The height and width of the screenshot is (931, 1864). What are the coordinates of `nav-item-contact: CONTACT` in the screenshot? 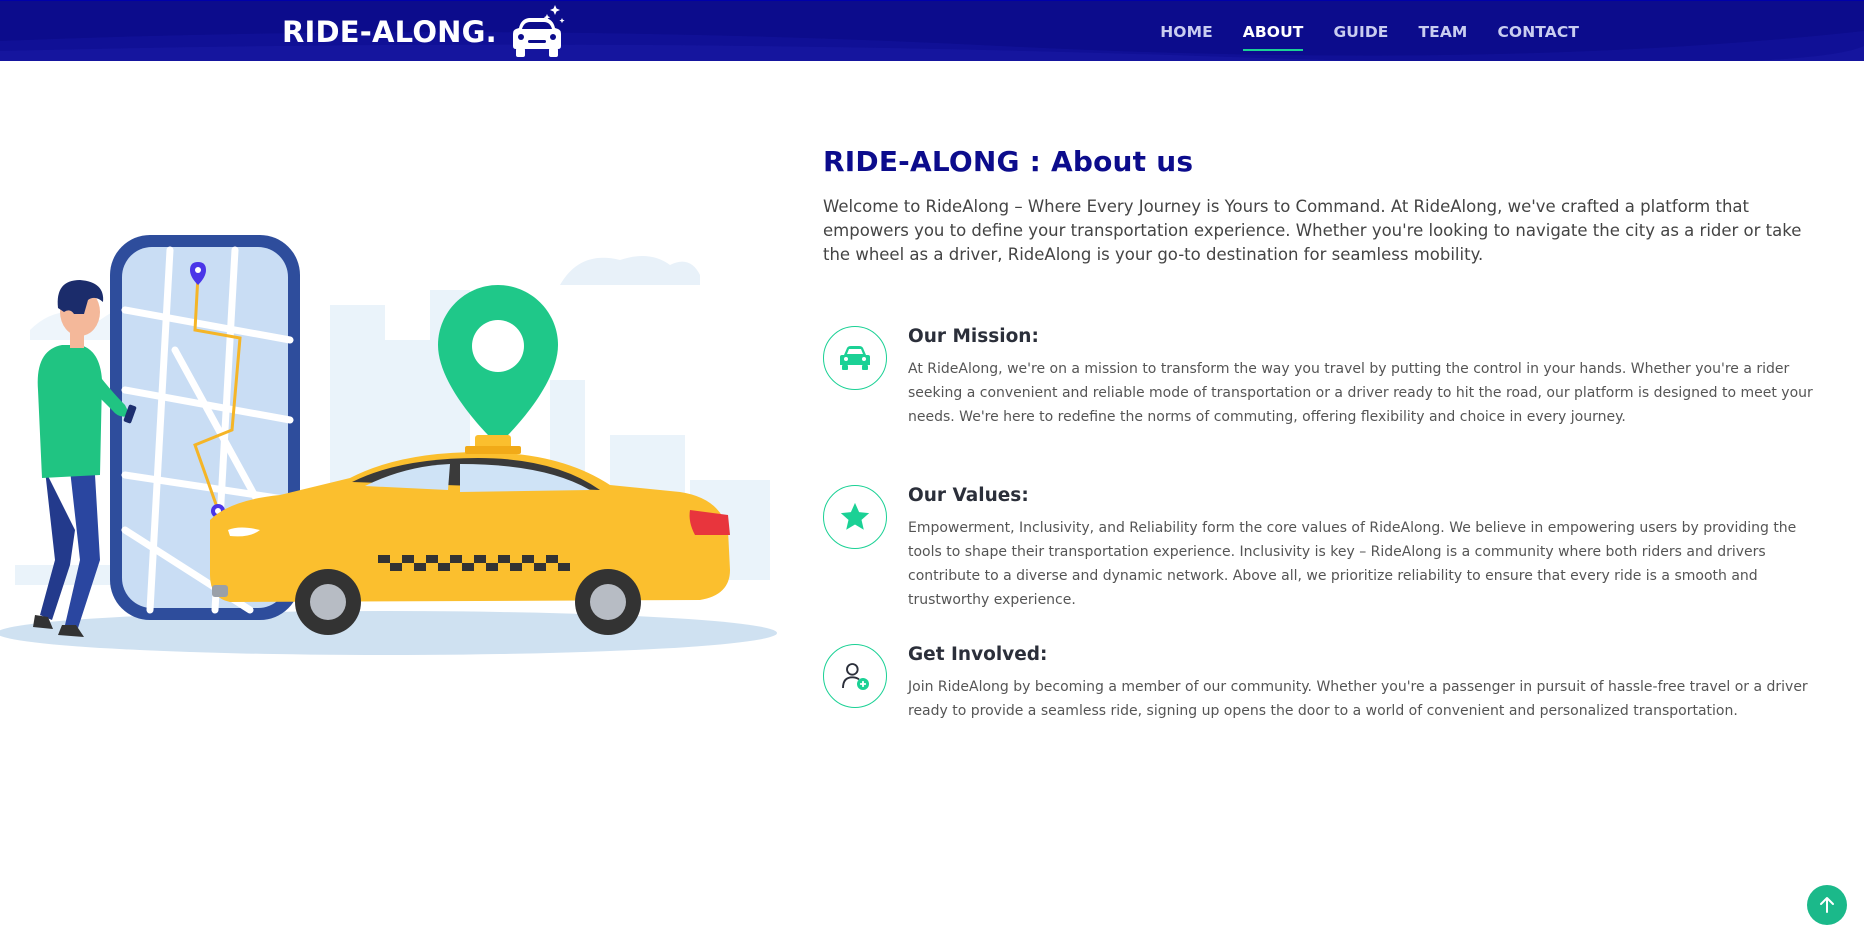 It's located at (1538, 32).